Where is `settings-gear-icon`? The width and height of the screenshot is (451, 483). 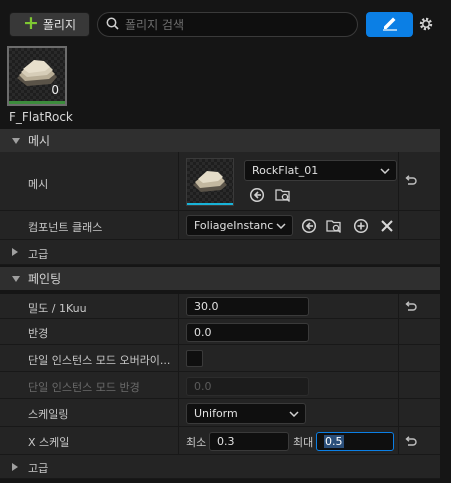
settings-gear-icon is located at coordinates (426, 24).